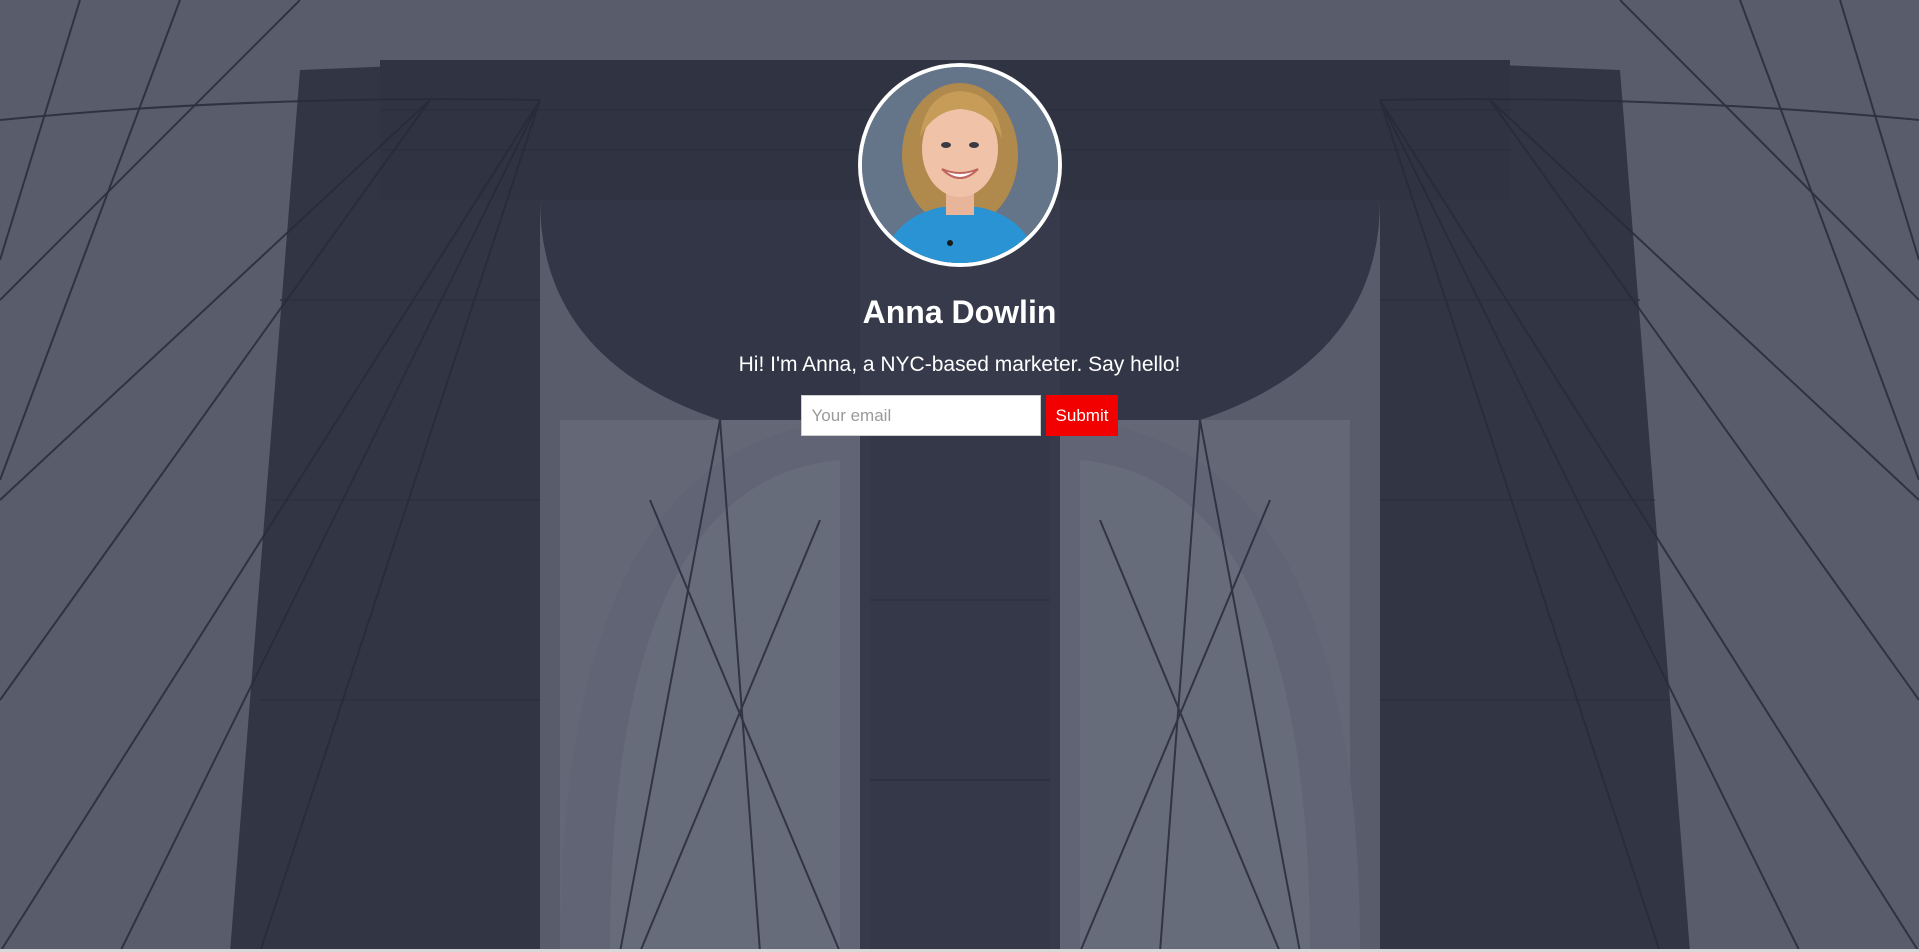 The image size is (1919, 952). What do you see at coordinates (920, 415) in the screenshot?
I see `email-input` at bounding box center [920, 415].